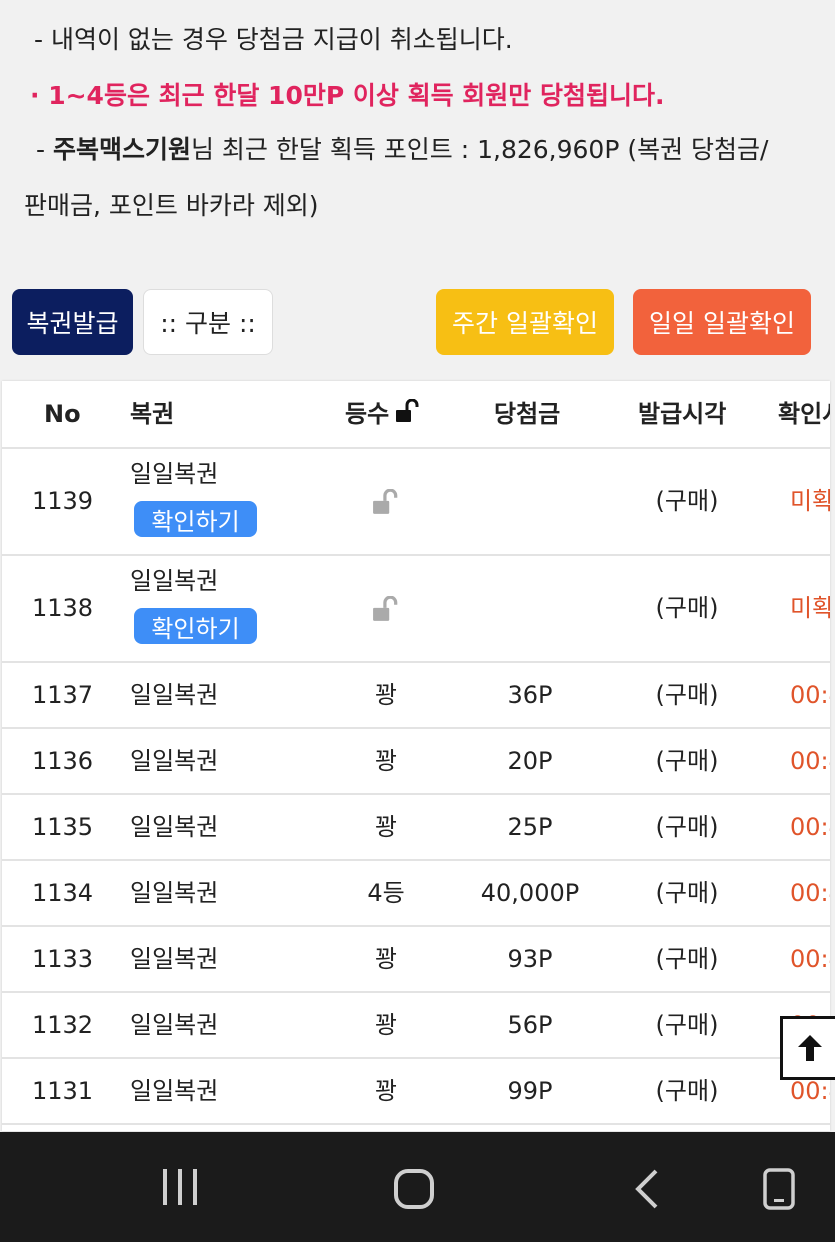  I want to click on row-no: 1134, so click(63, 893).